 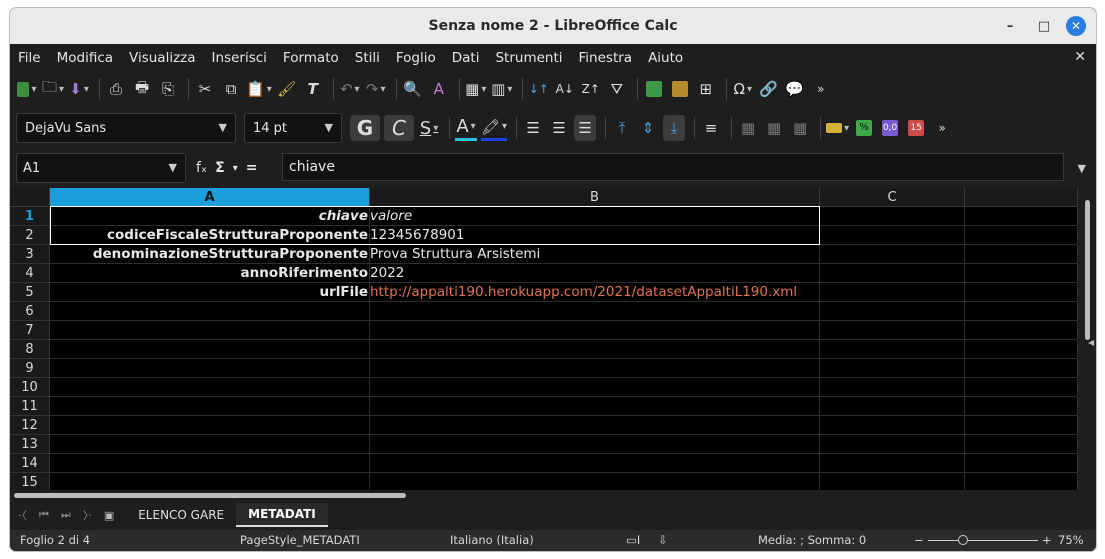 I want to click on insert-image-icon, so click(x=654, y=89).